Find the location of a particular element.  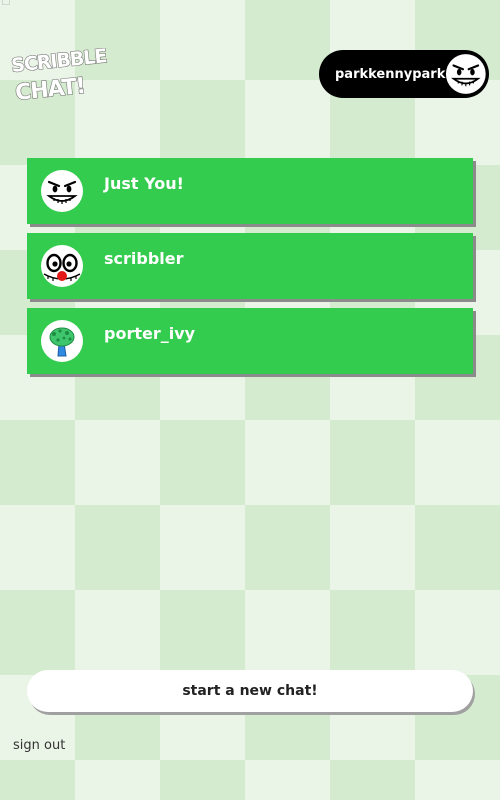

chat-name: porter_ivy is located at coordinates (150, 333).